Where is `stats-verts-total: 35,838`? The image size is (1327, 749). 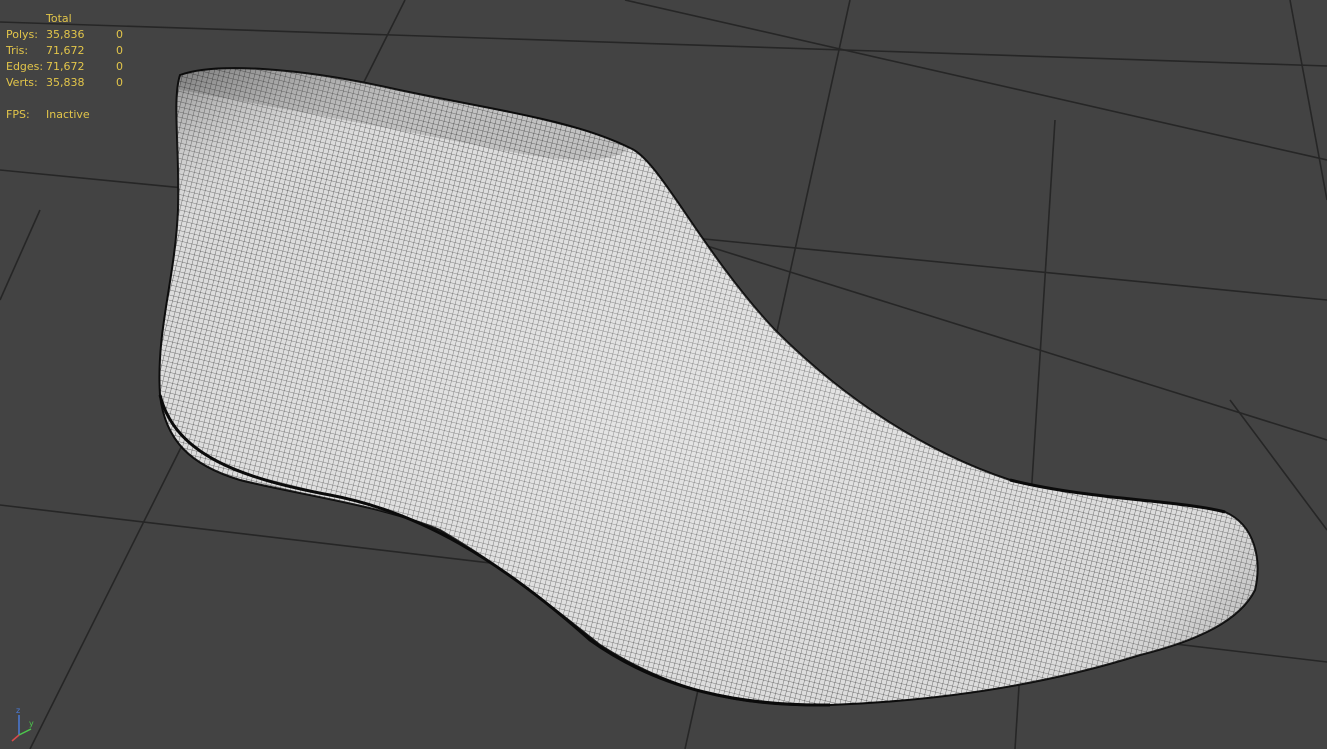
stats-verts-total: 35,838 is located at coordinates (65, 82).